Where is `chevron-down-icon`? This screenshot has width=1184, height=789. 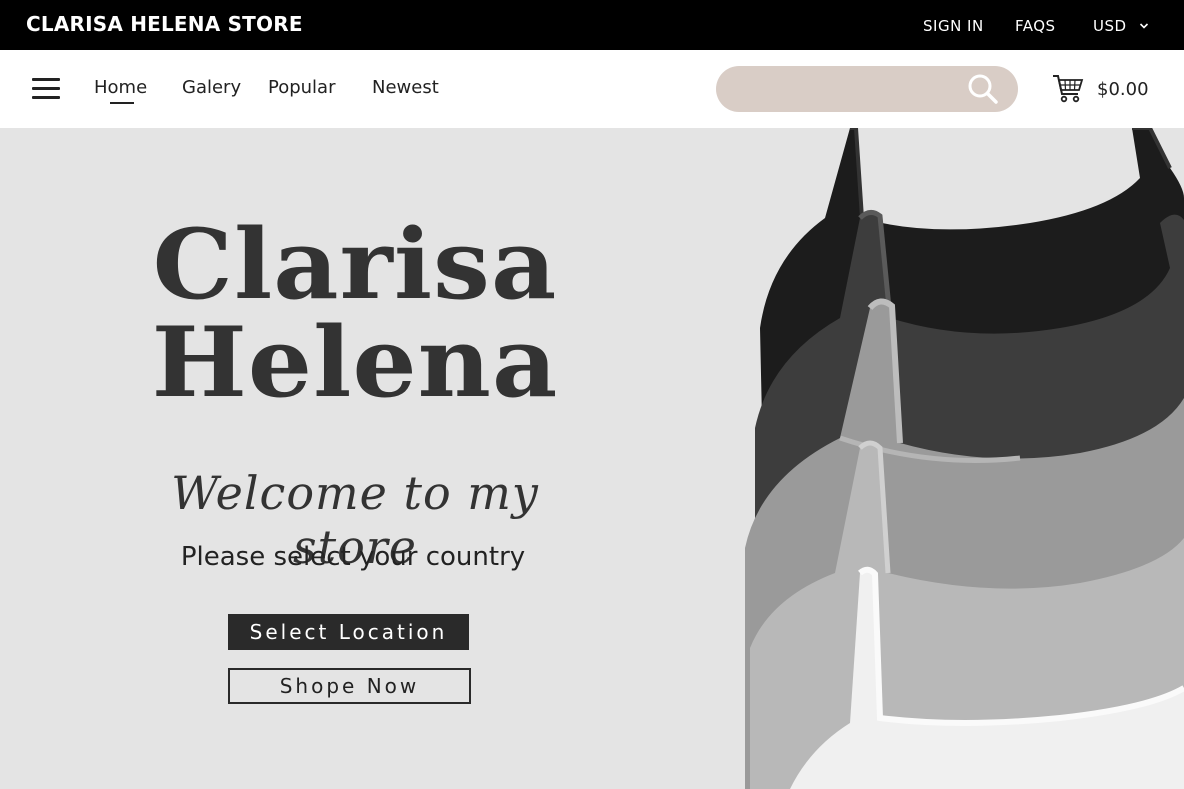
chevron-down-icon is located at coordinates (1143, 26).